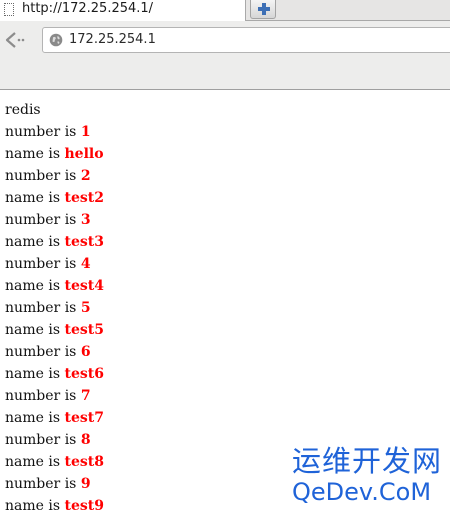  What do you see at coordinates (85, 132) in the screenshot?
I see `number-value: 1` at bounding box center [85, 132].